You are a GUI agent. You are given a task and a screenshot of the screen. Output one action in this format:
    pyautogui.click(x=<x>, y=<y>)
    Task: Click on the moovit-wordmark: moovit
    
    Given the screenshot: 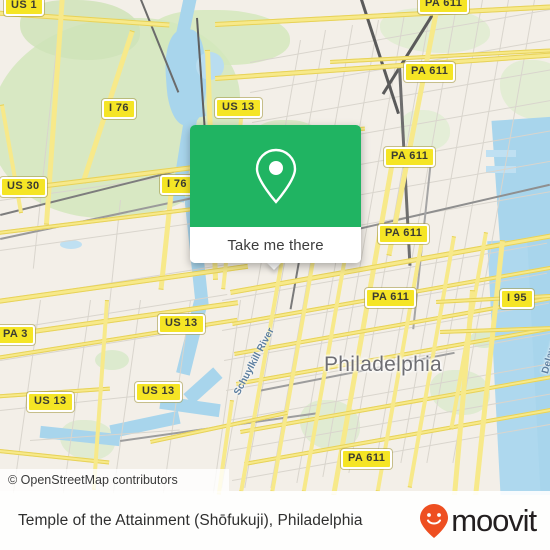 What is the action you would take?
    pyautogui.click(x=494, y=520)
    